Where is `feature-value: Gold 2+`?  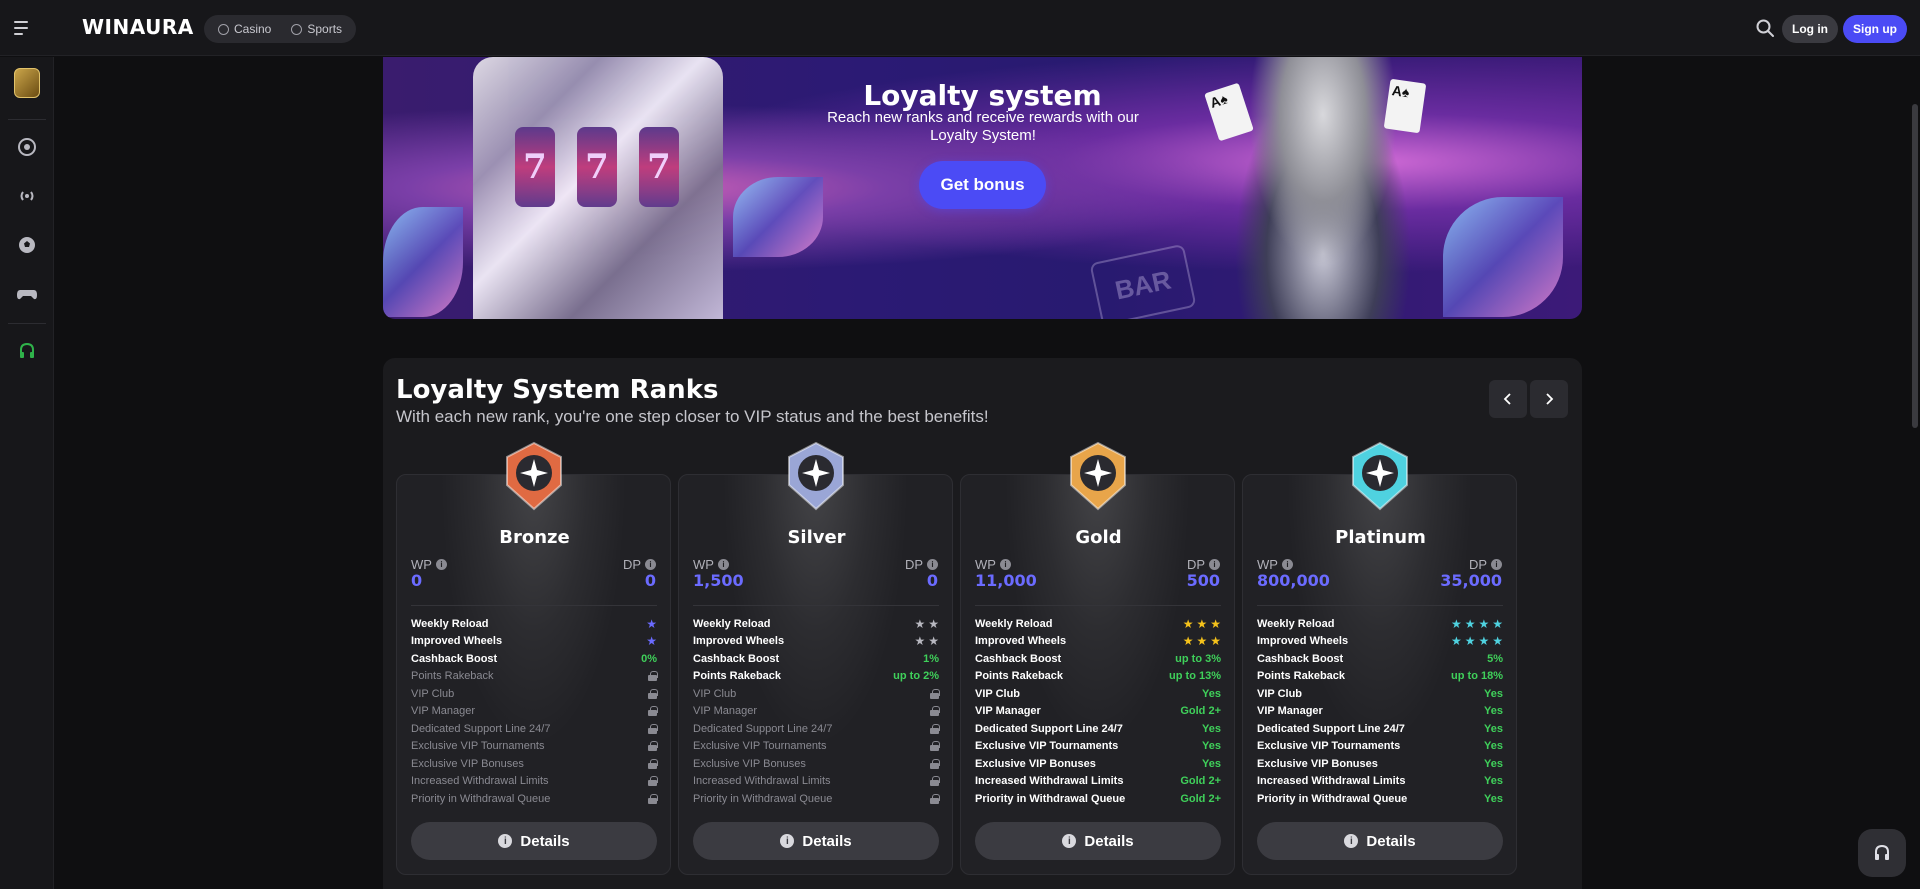
feature-value: Gold 2+ is located at coordinates (1200, 781).